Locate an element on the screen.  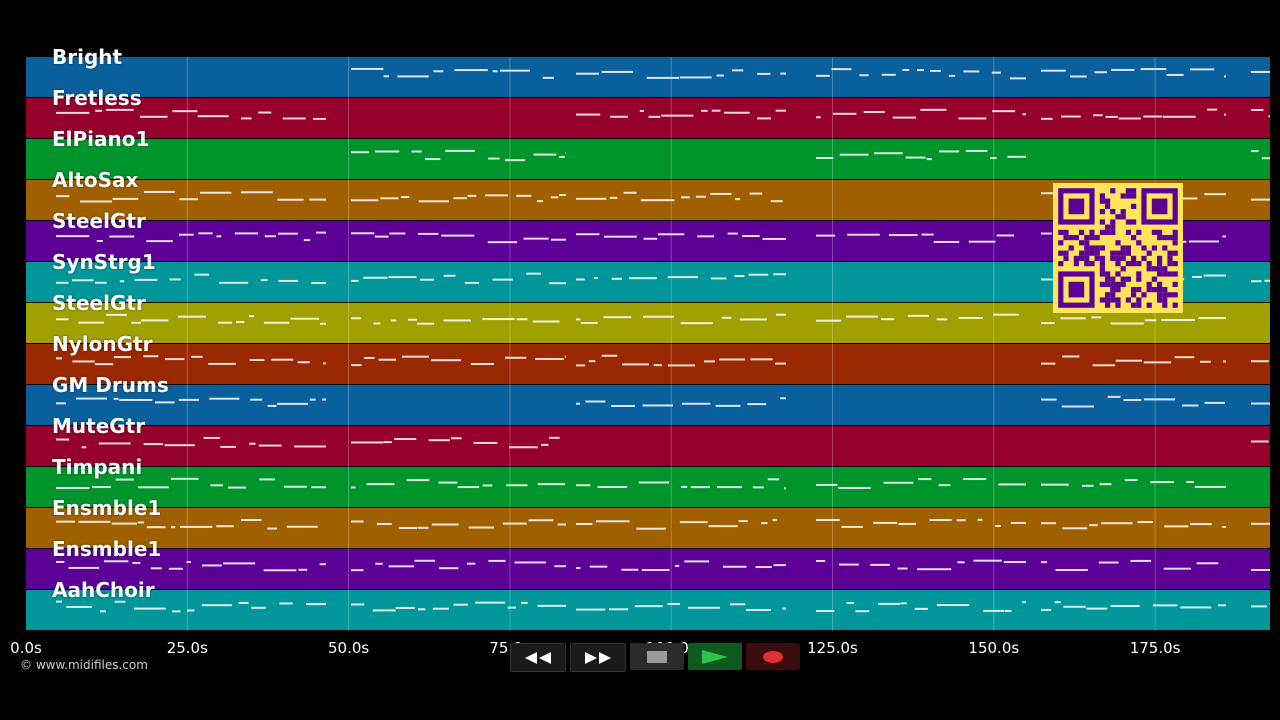
play-button is located at coordinates (715, 656).